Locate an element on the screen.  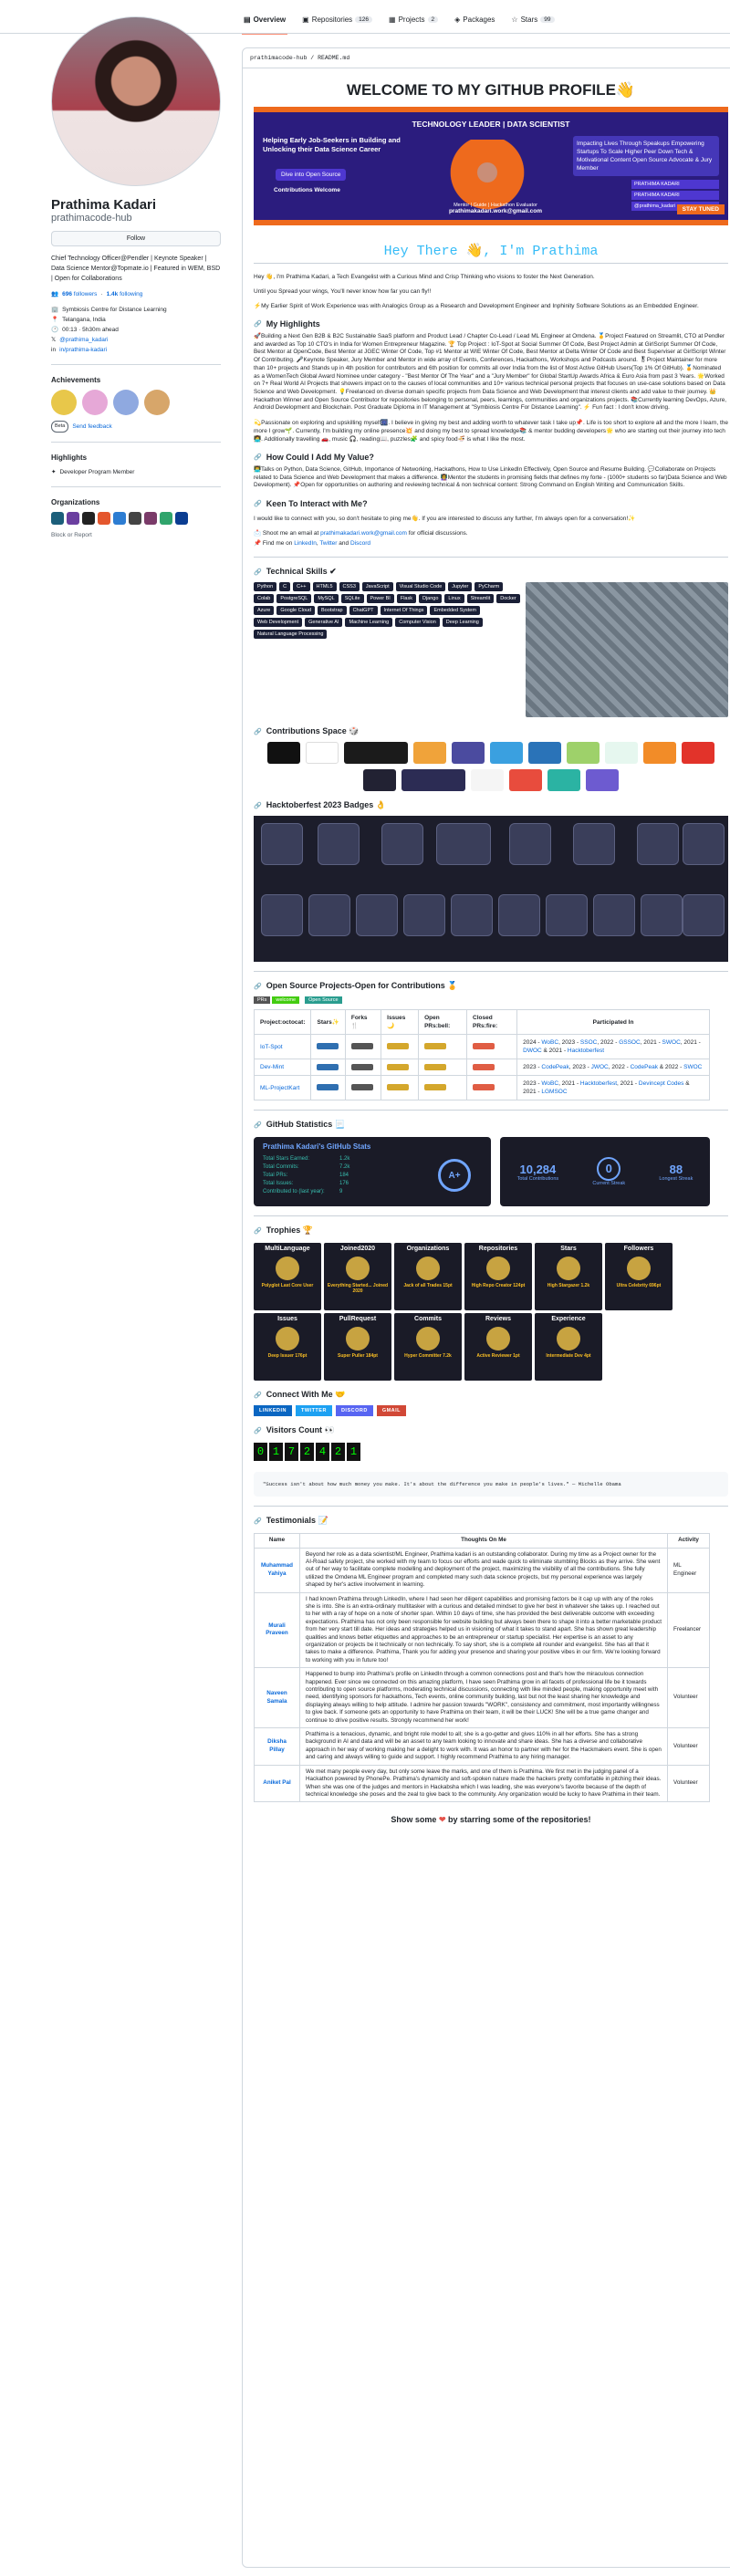
event-link: Devincept Codes is located at coordinates (661, 1083).